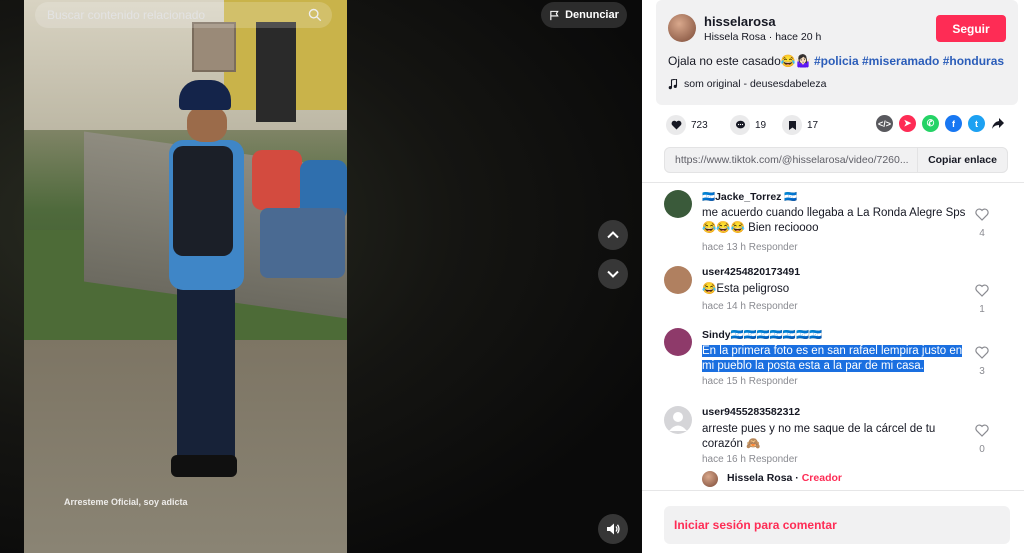 The width and height of the screenshot is (1024, 553). What do you see at coordinates (740, 125) in the screenshot?
I see `comment-icon` at bounding box center [740, 125].